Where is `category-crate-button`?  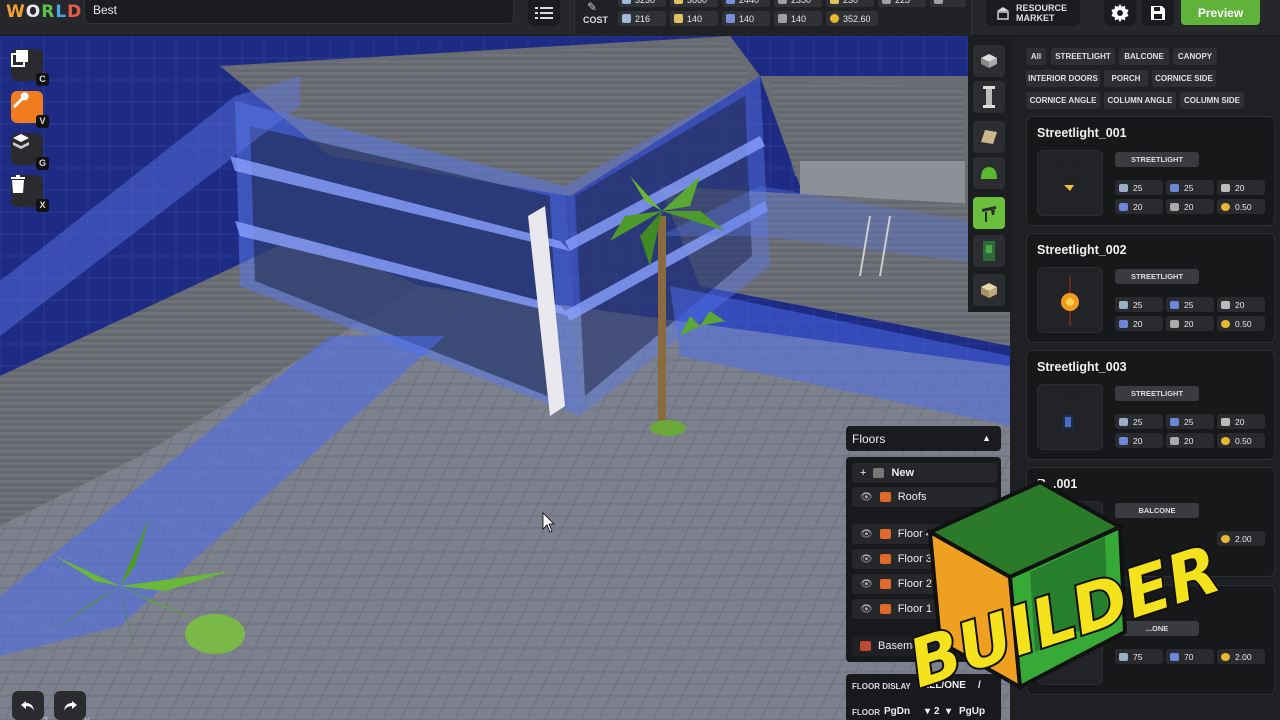
category-crate-button is located at coordinates (989, 290).